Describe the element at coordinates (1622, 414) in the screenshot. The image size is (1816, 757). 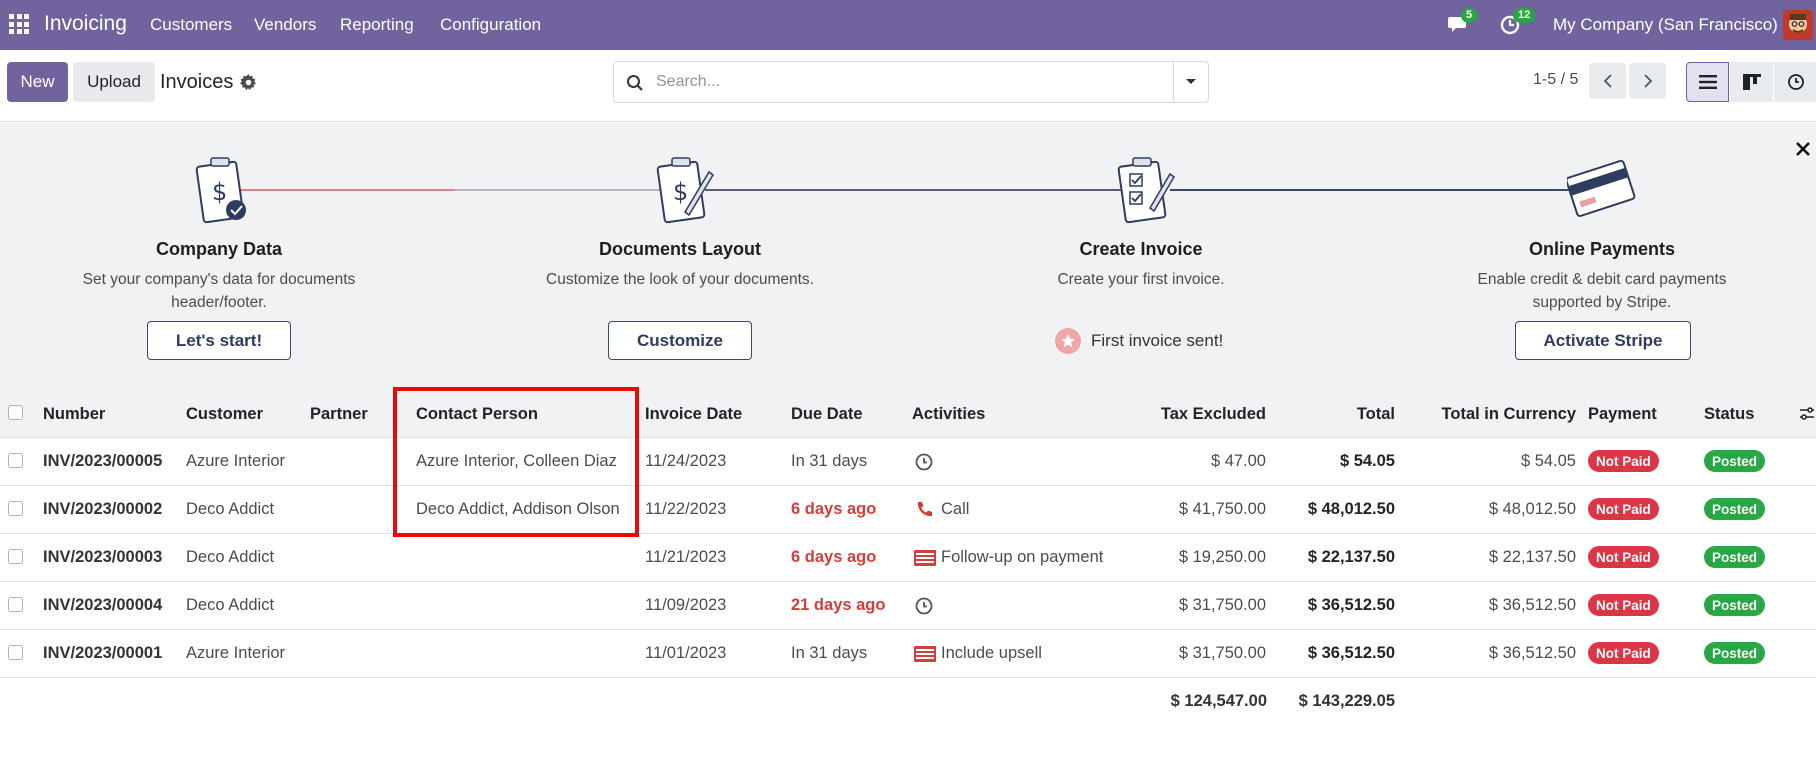
I see `col-payment: Payment` at that location.